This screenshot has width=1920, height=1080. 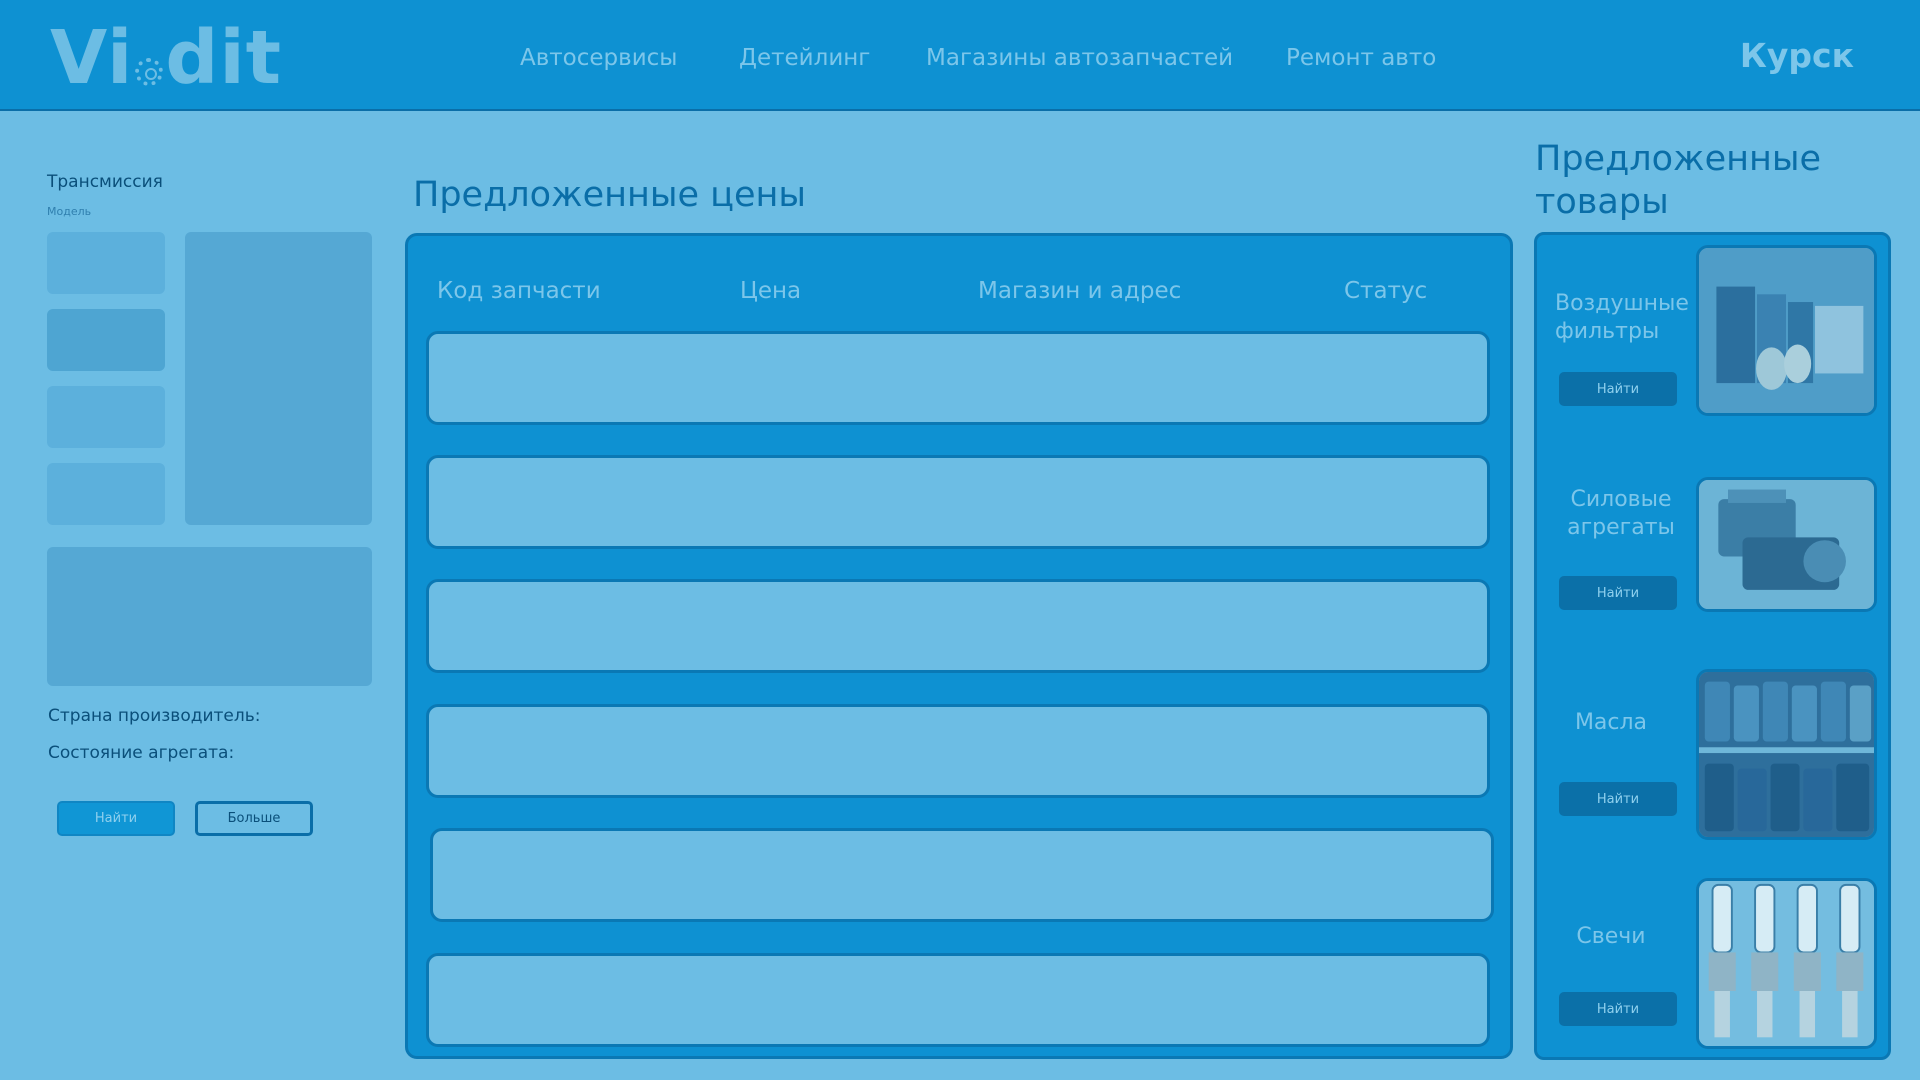 What do you see at coordinates (1386, 291) in the screenshot?
I see `column-header-status: Статус` at bounding box center [1386, 291].